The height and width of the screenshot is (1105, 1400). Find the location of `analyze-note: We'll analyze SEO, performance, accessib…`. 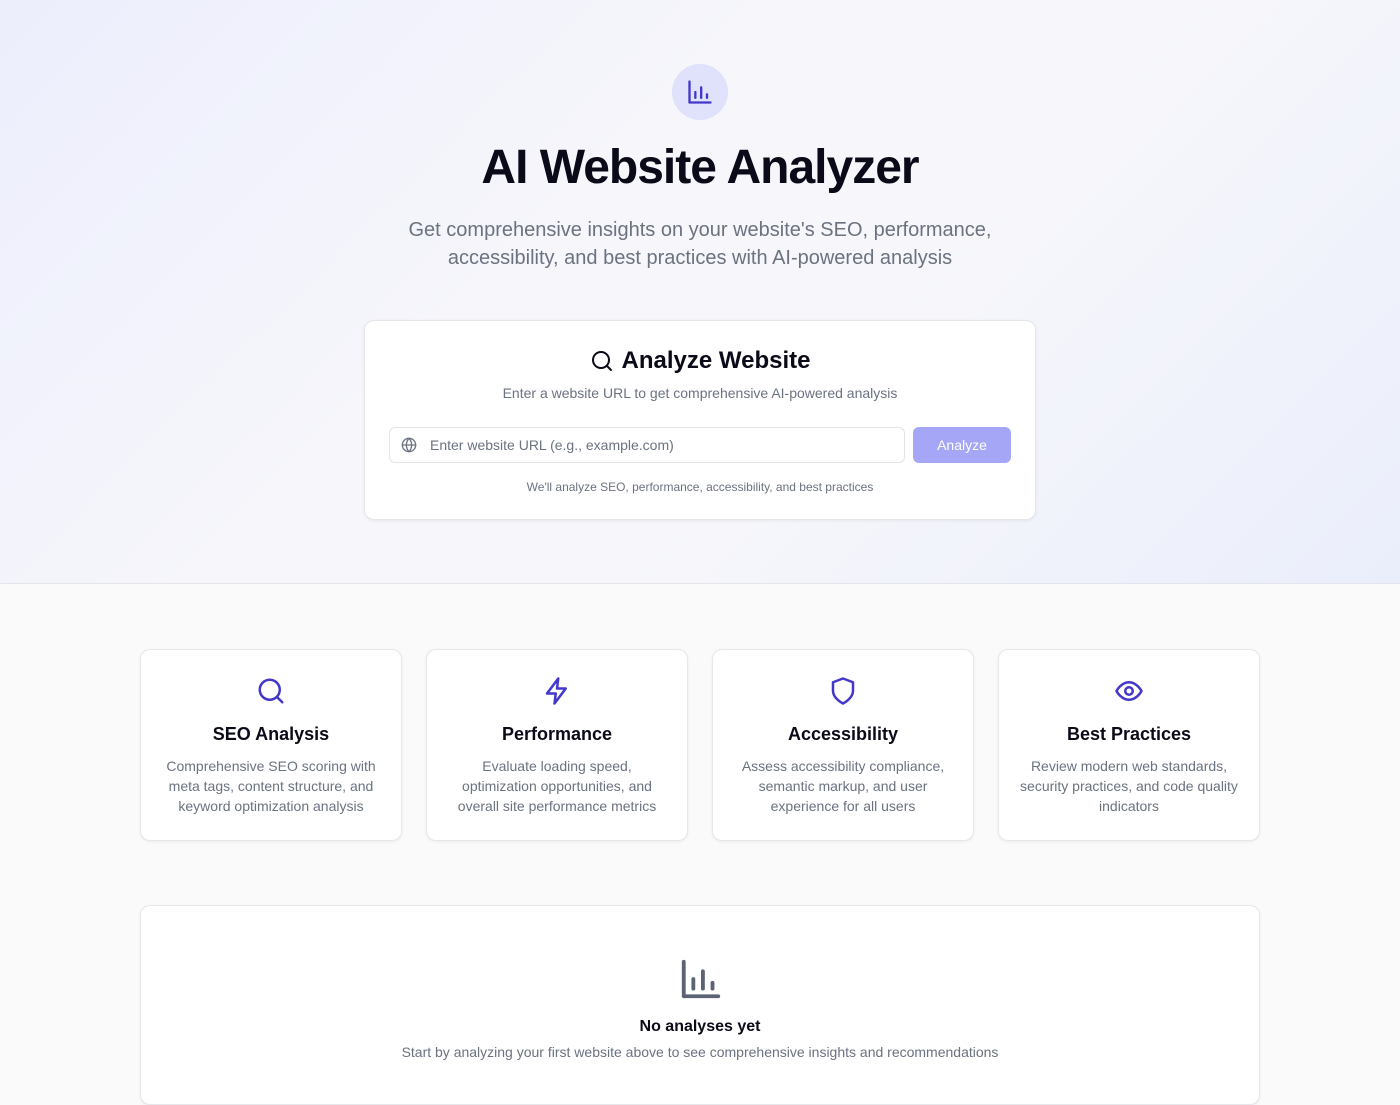

analyze-note: We'll analyze SEO, performance, accessib… is located at coordinates (700, 487).